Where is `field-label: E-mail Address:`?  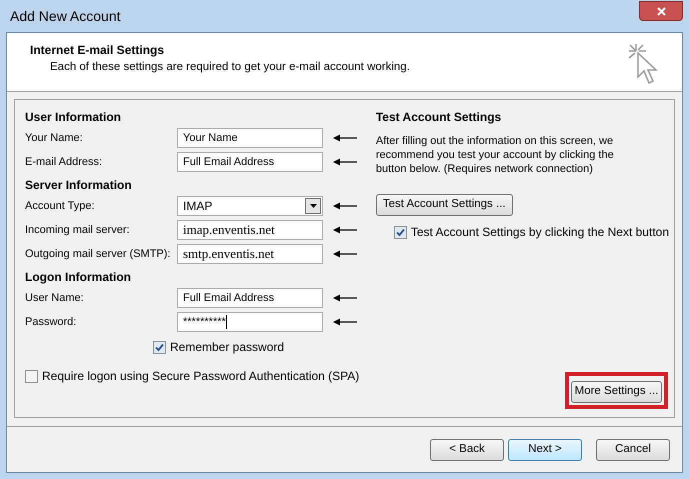
field-label: E-mail Address: is located at coordinates (64, 162).